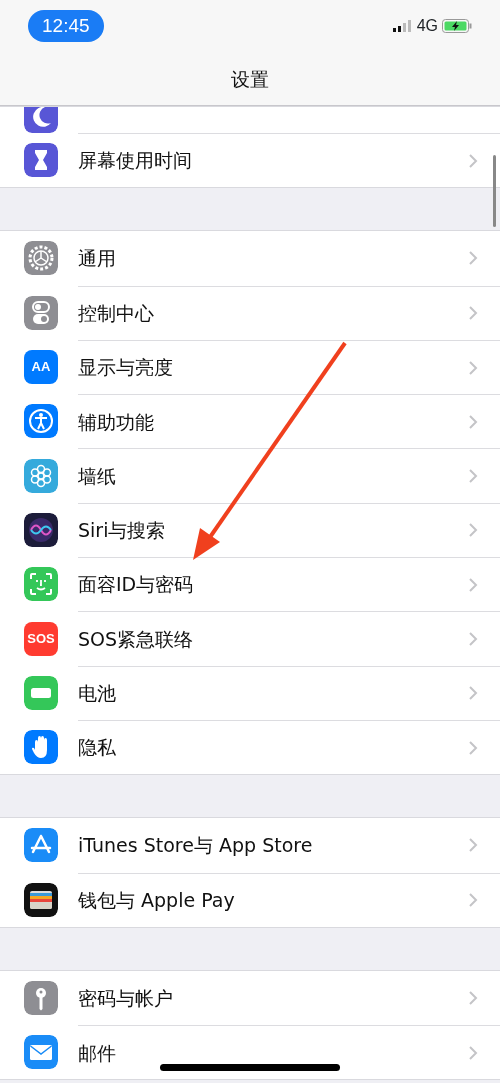 This screenshot has width=500, height=1083. I want to click on signal-icon, so click(402, 26).